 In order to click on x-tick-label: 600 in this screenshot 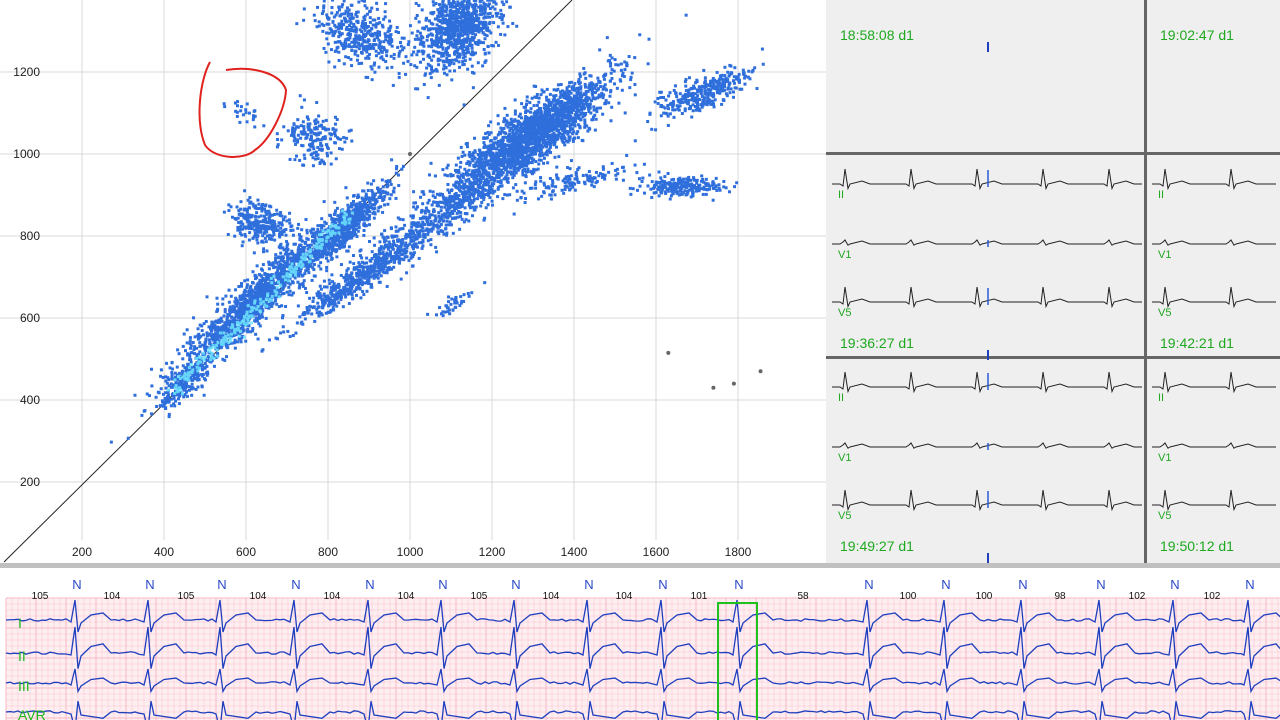, I will do `click(246, 552)`.